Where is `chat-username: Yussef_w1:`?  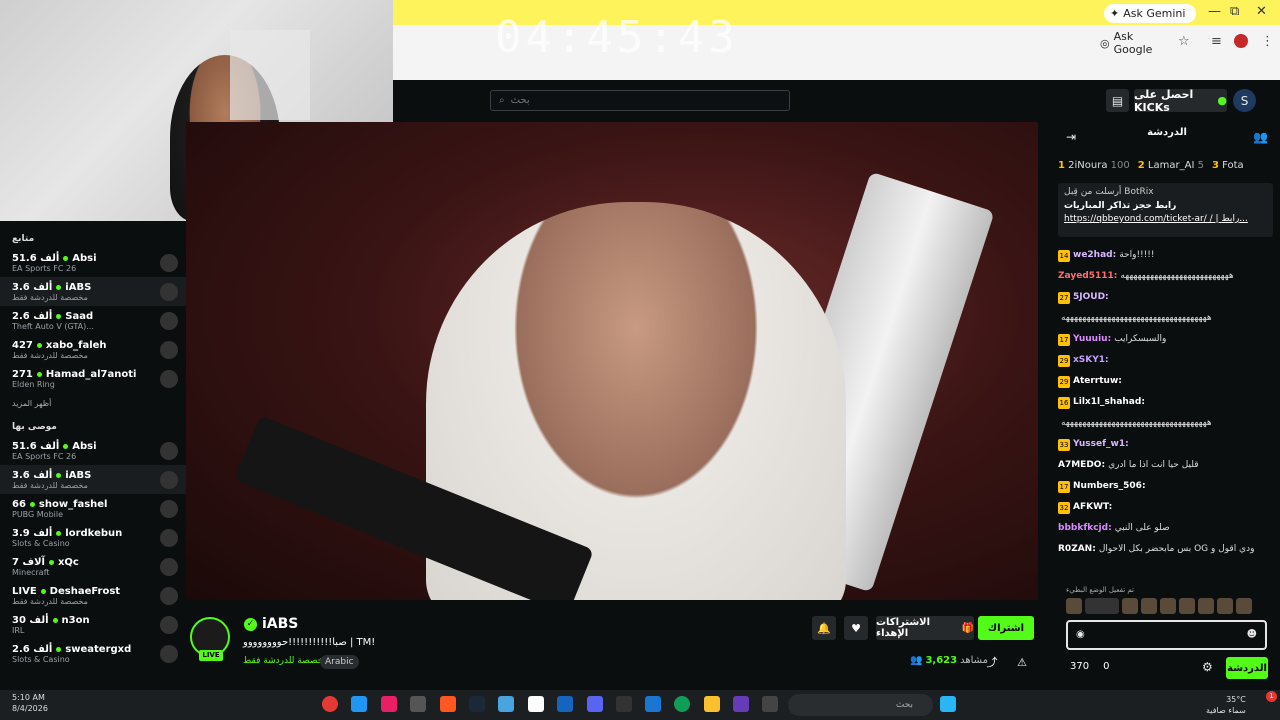 chat-username: Yussef_w1: is located at coordinates (1101, 444).